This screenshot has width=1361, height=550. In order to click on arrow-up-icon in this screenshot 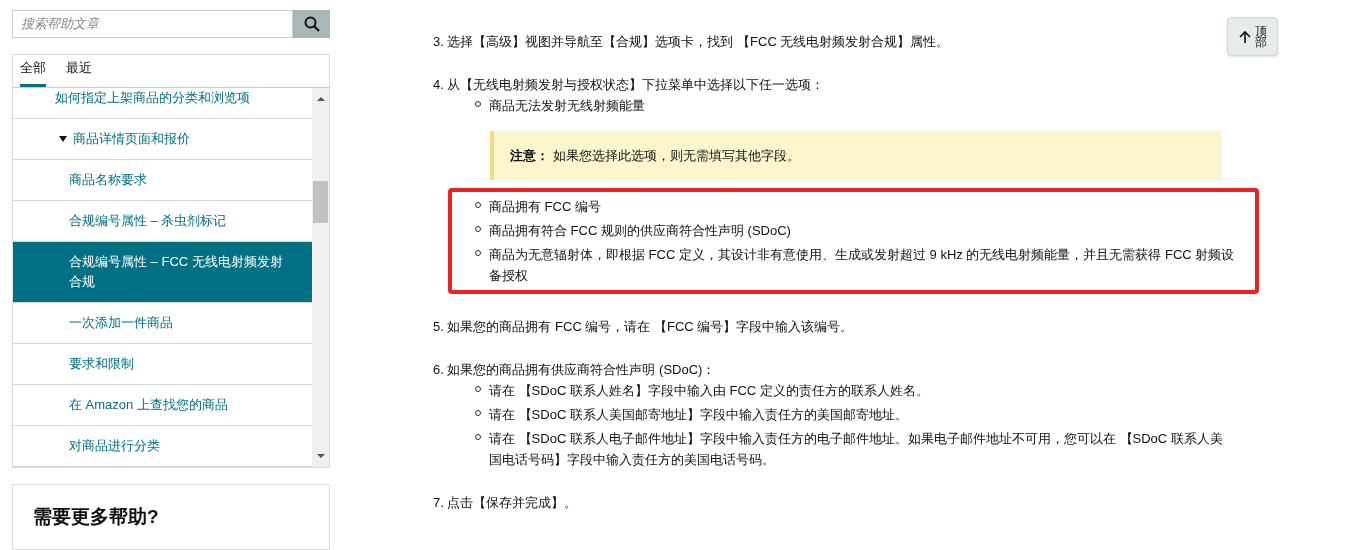, I will do `click(1244, 36)`.